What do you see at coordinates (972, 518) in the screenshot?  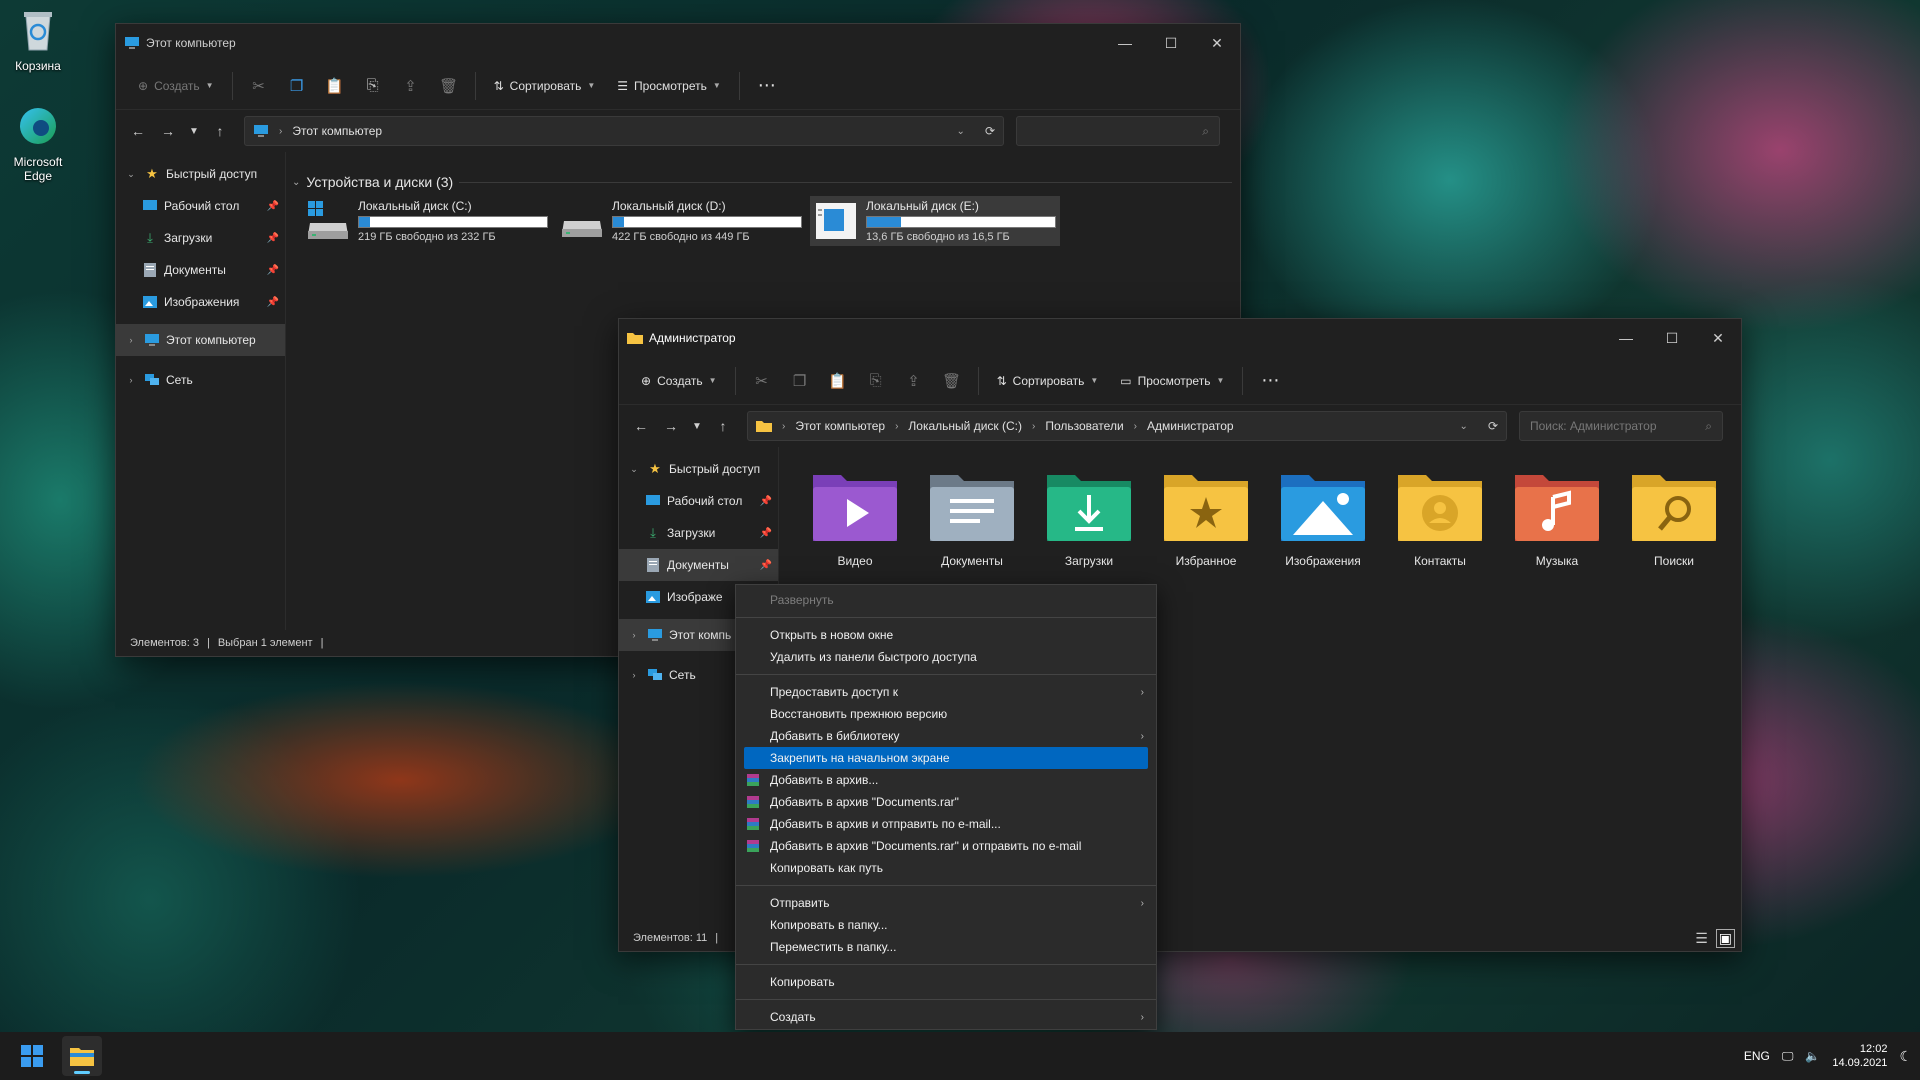 I see `folder-documents: Документы` at bounding box center [972, 518].